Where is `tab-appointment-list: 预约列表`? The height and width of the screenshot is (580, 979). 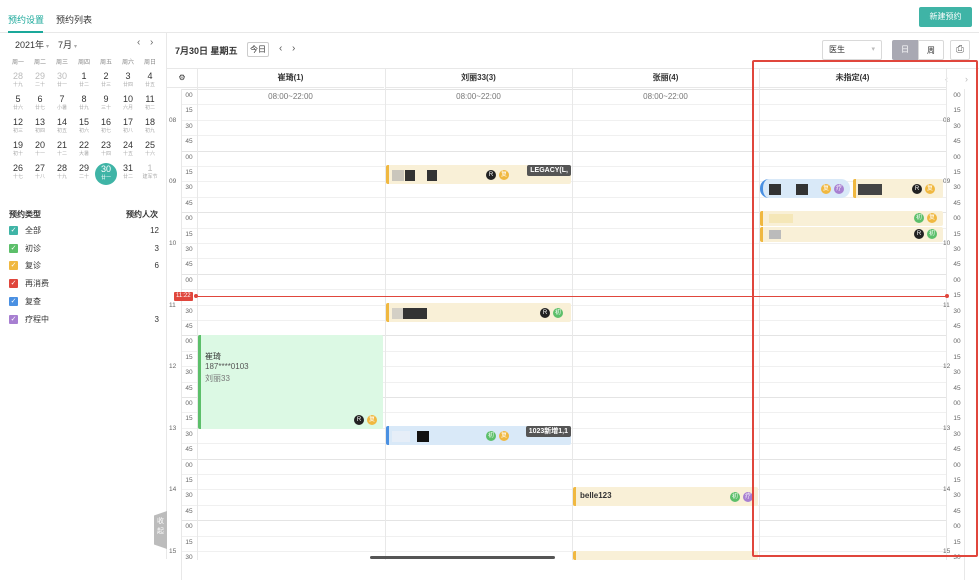 tab-appointment-list: 预约列表 is located at coordinates (74, 19).